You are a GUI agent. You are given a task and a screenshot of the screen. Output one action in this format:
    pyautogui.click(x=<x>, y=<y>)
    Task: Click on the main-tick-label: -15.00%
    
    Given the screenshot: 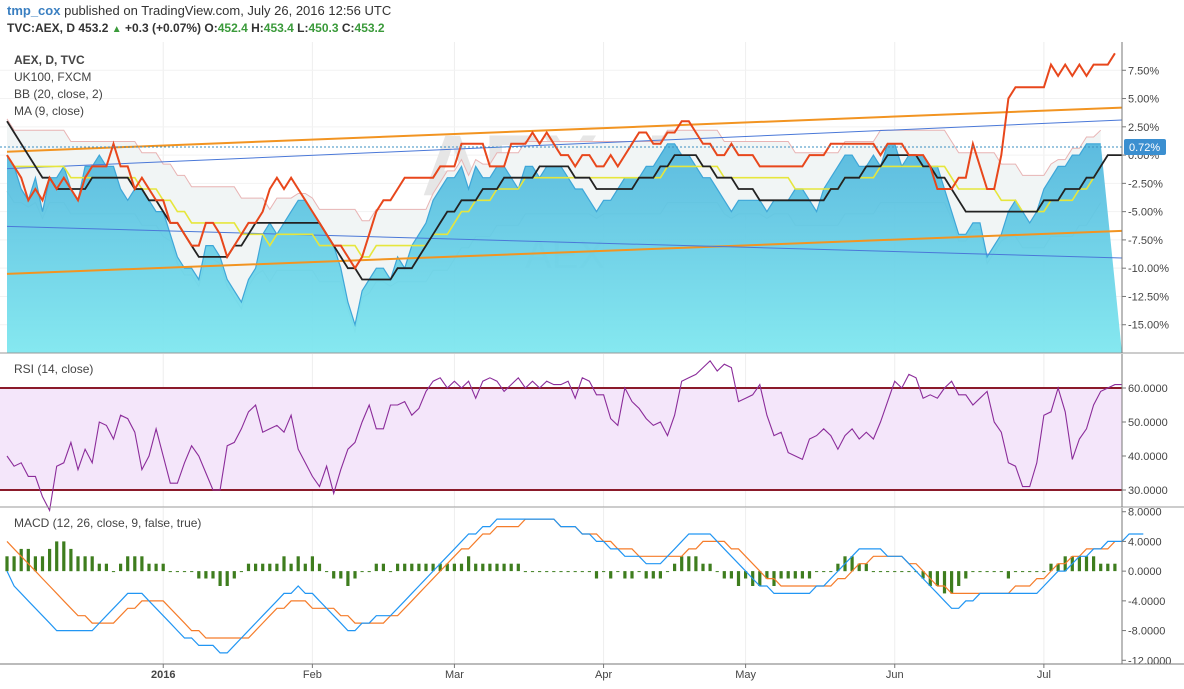 What is the action you would take?
    pyautogui.click(x=1148, y=326)
    